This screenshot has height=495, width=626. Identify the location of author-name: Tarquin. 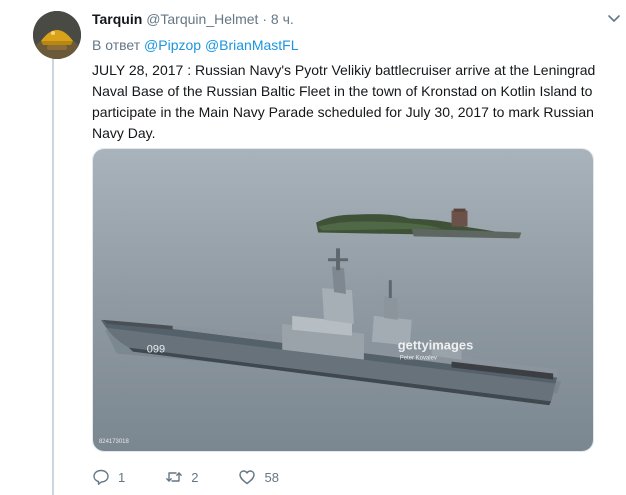
(117, 19).